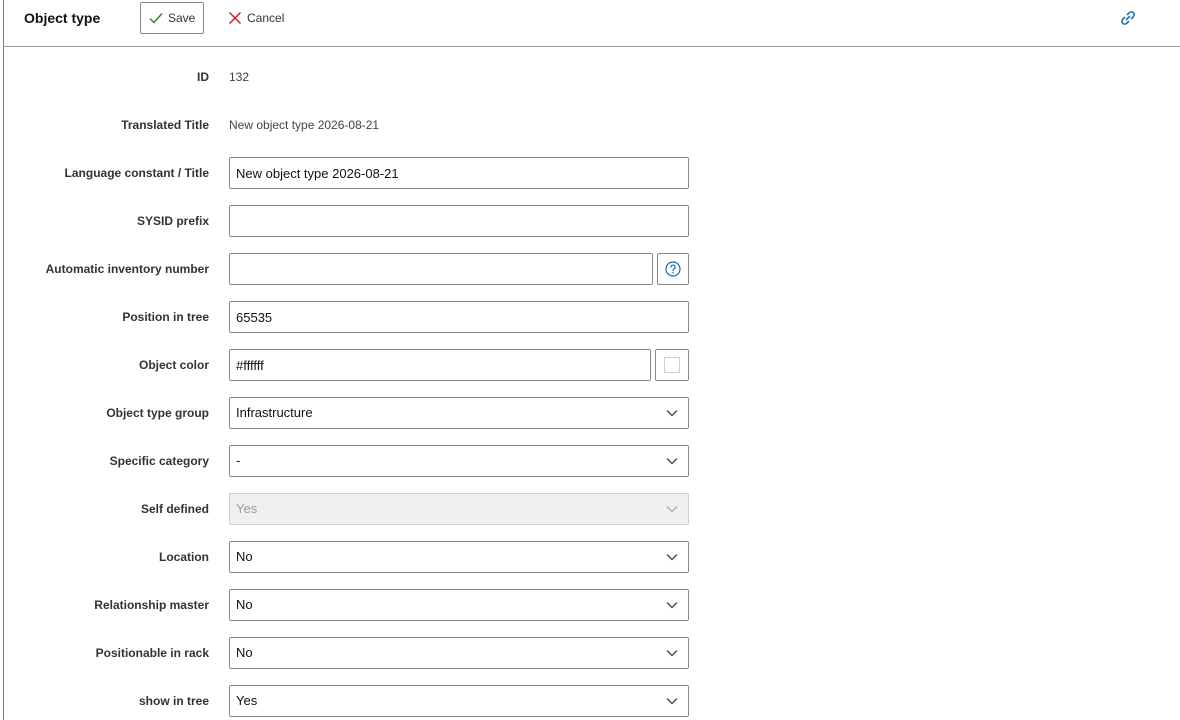 This screenshot has height=720, width=1180. Describe the element at coordinates (174, 509) in the screenshot. I see `self-defined-label: Self defined` at that location.